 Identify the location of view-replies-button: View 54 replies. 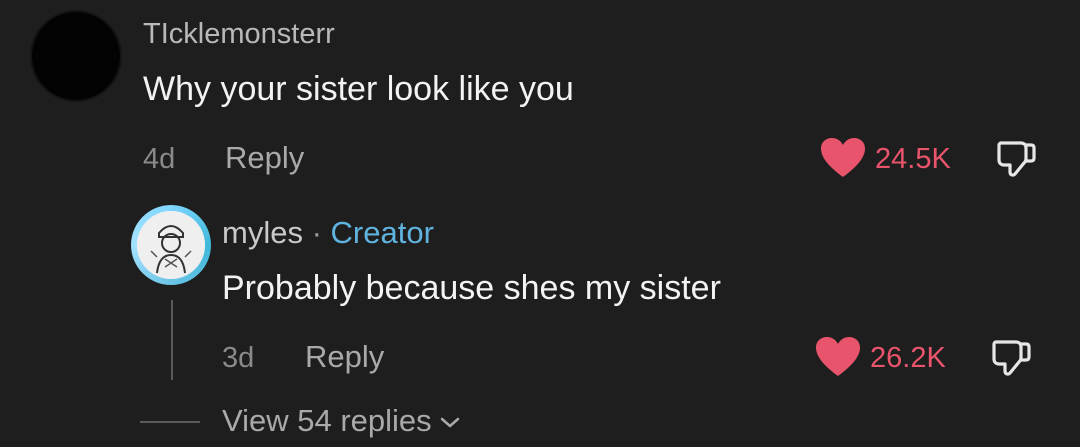
(342, 421).